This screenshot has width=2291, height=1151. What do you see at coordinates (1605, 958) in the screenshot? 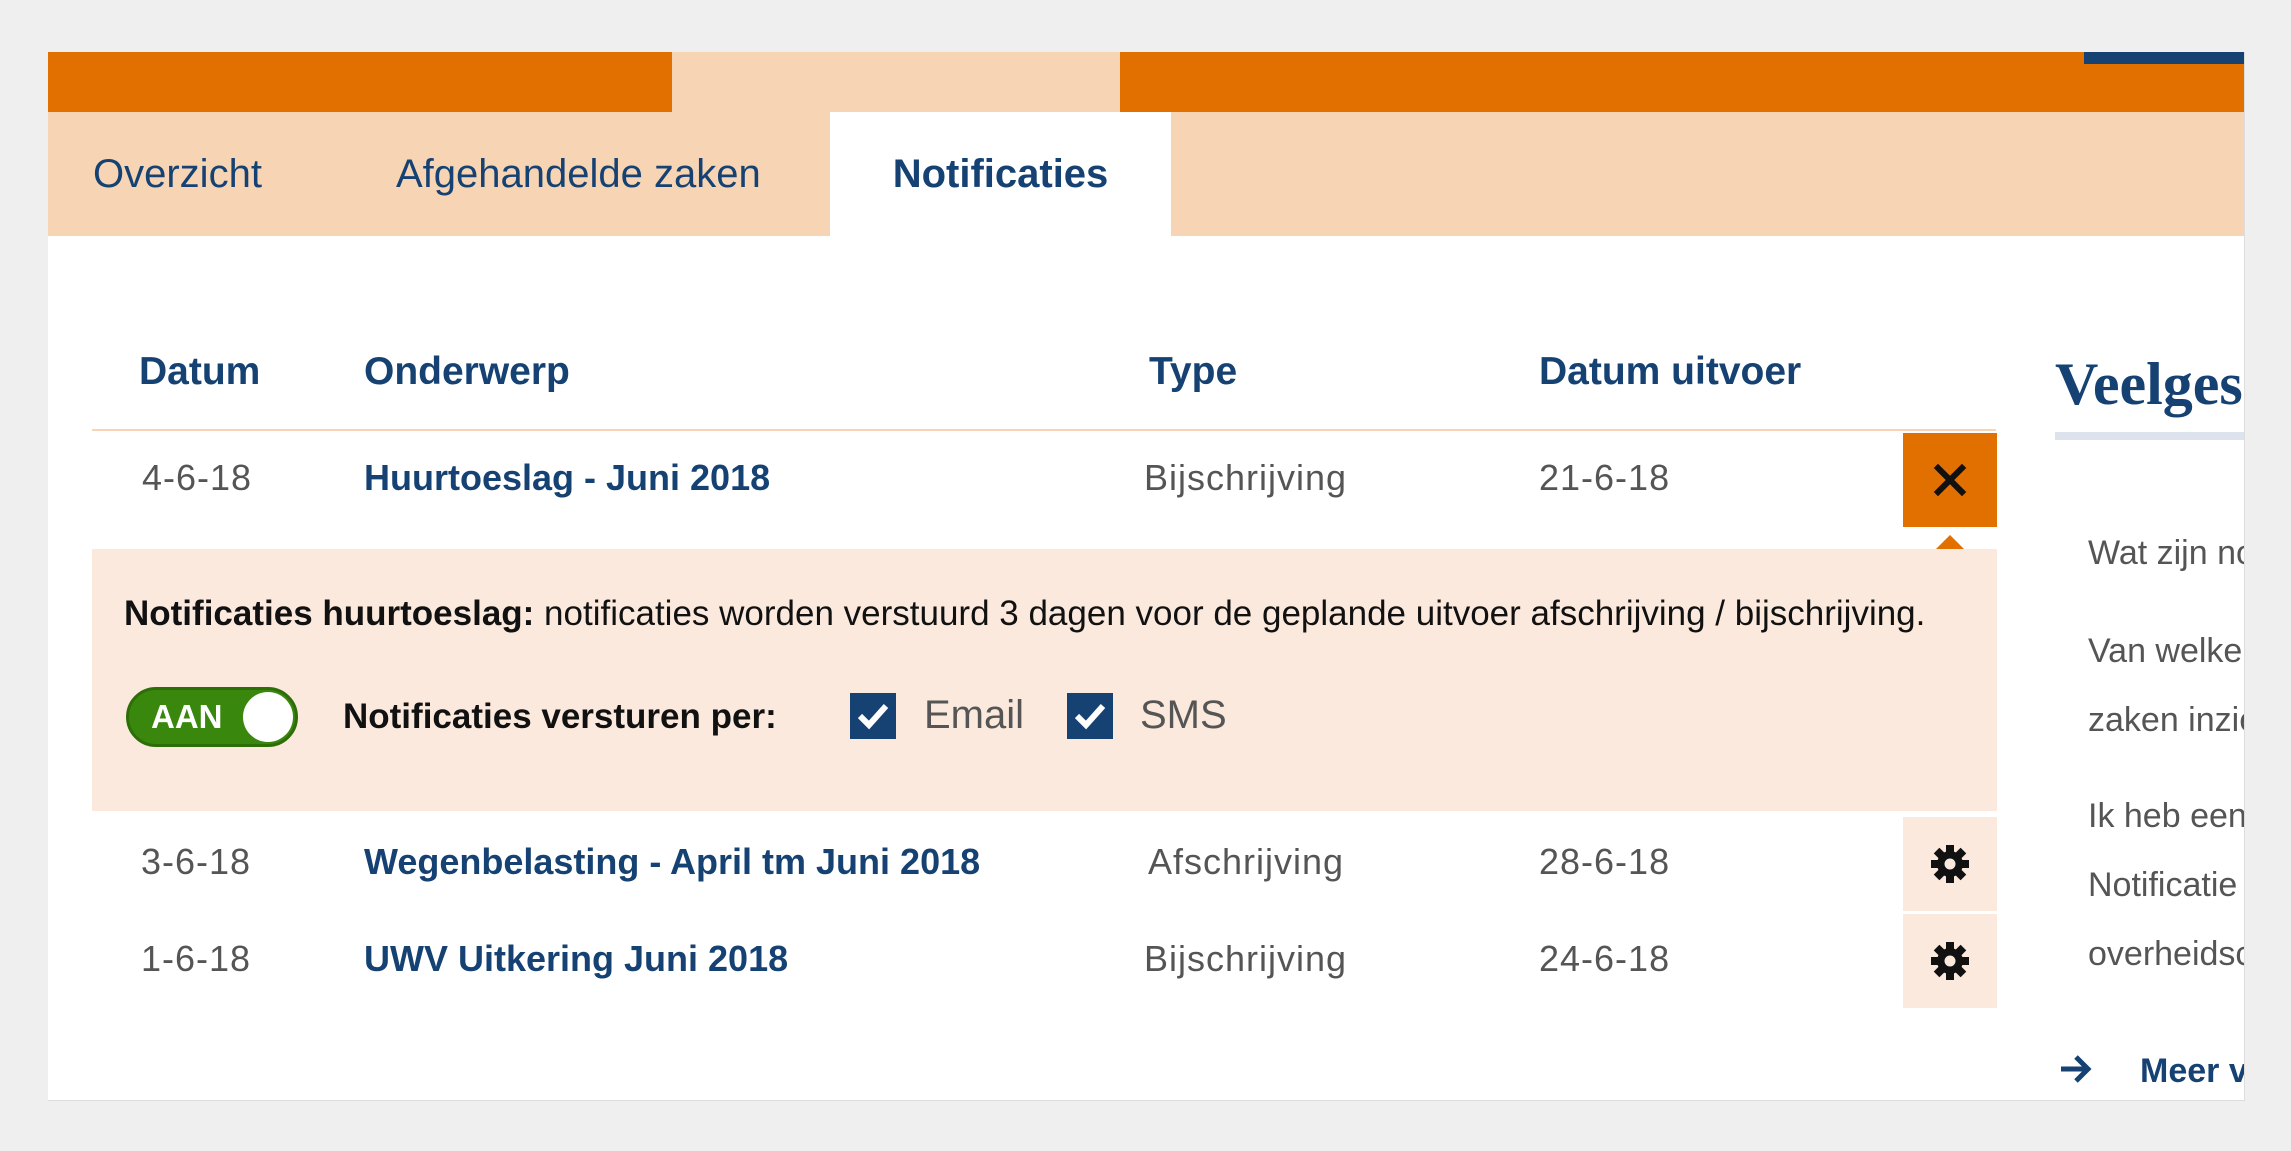
I see `row-3-datum-uitvoer: 24-6-18` at bounding box center [1605, 958].